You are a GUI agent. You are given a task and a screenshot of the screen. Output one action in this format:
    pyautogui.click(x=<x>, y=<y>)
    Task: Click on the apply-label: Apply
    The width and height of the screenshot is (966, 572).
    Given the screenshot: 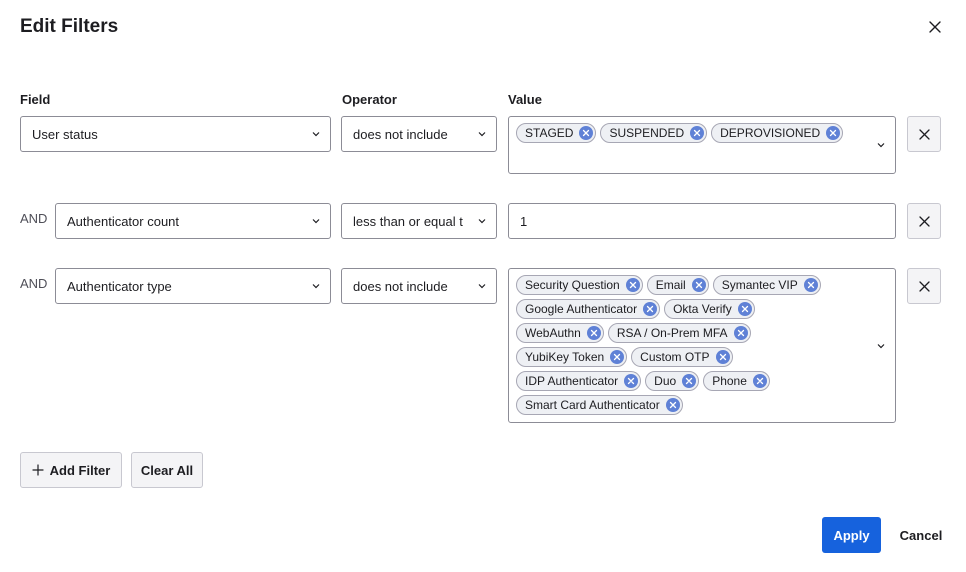 What is the action you would take?
    pyautogui.click(x=851, y=535)
    